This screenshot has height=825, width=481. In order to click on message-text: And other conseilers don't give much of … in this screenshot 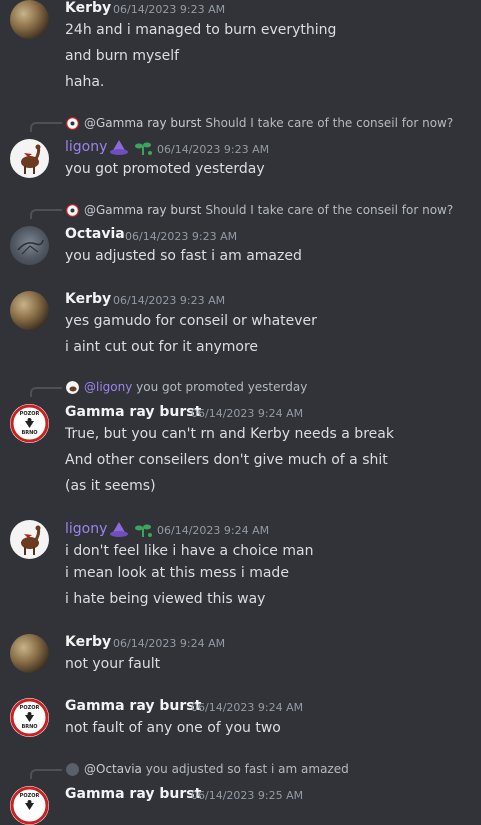, I will do `click(226, 460)`.